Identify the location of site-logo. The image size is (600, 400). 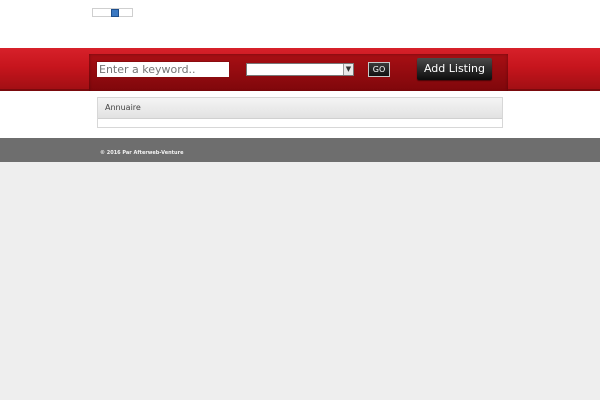
(112, 12).